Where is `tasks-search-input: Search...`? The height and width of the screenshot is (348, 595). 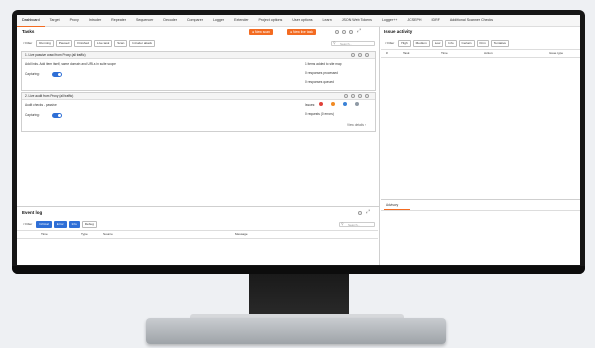 tasks-search-input: Search... is located at coordinates (353, 43).